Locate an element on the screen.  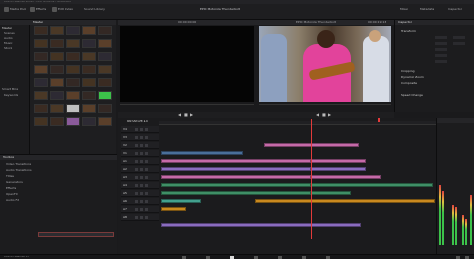
track-header: A8 is located at coordinates (140, 217).